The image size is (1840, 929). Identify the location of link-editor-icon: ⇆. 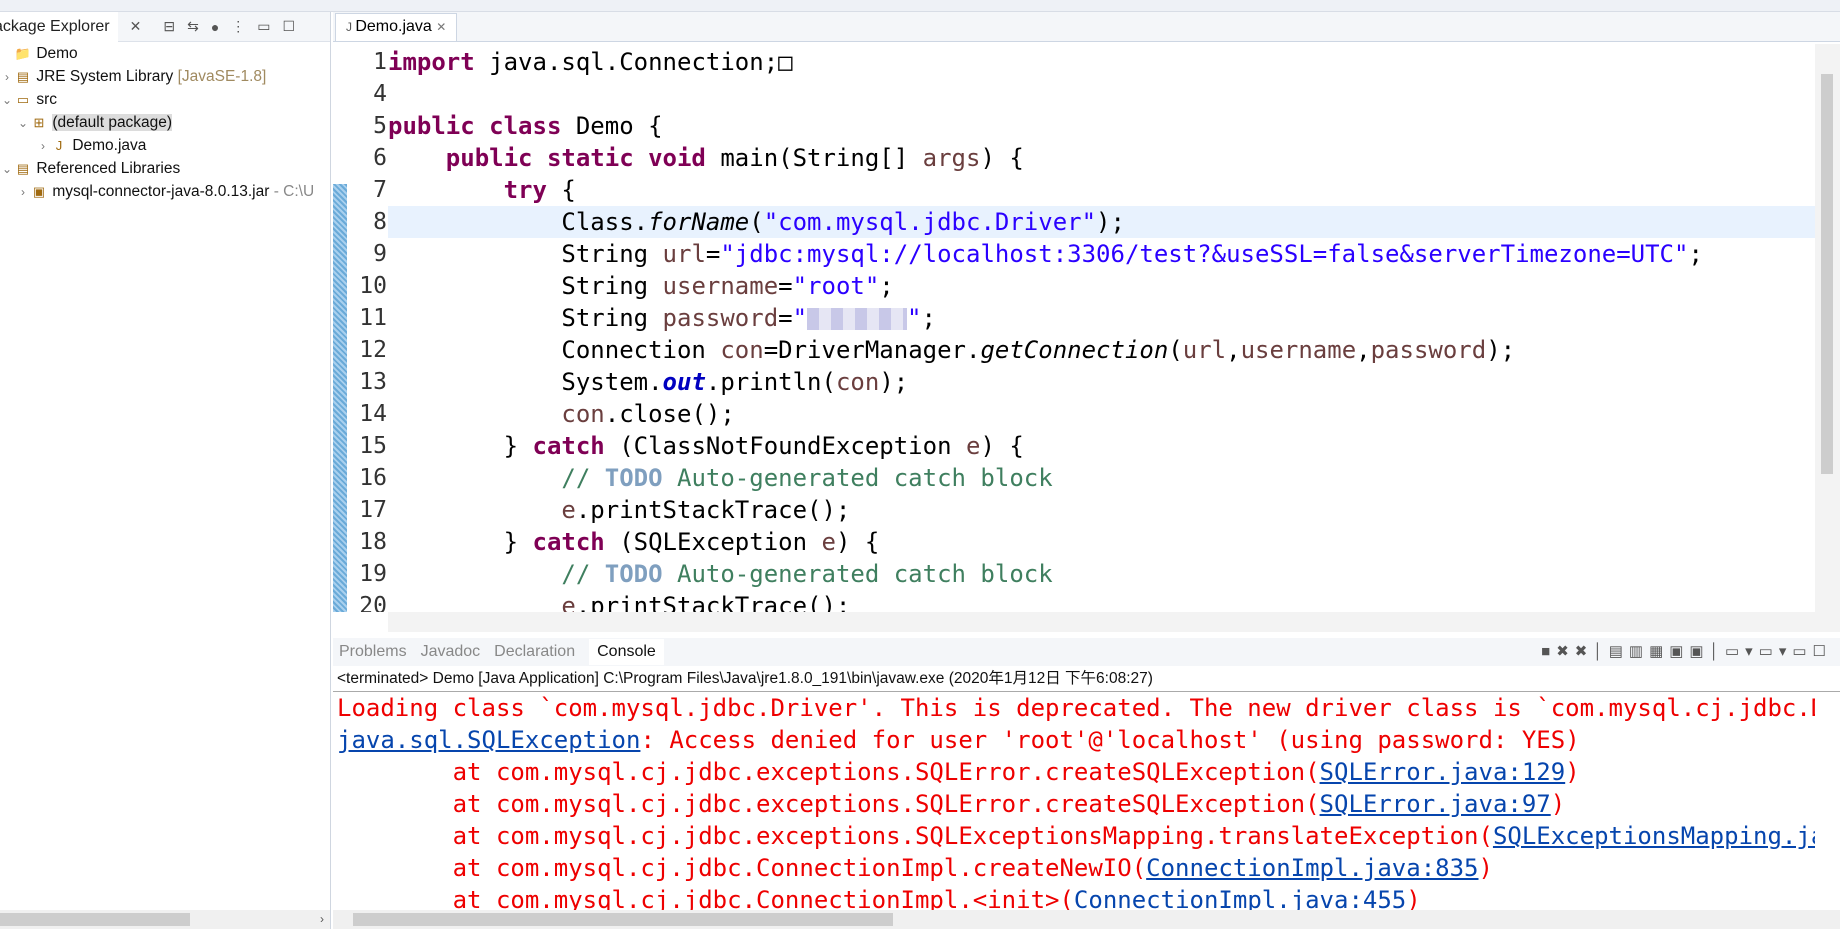
(193, 26).